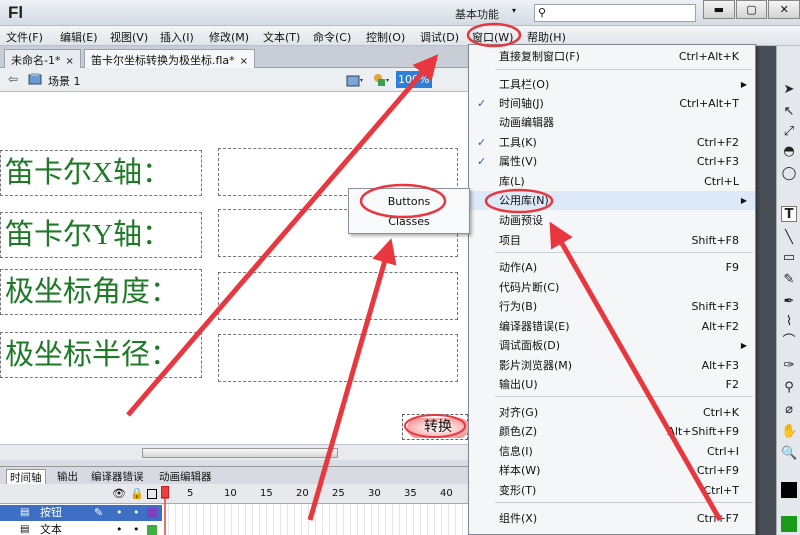 The width and height of the screenshot is (800, 535). Describe the element at coordinates (67, 476) in the screenshot. I see `tab-output: 输出` at that location.